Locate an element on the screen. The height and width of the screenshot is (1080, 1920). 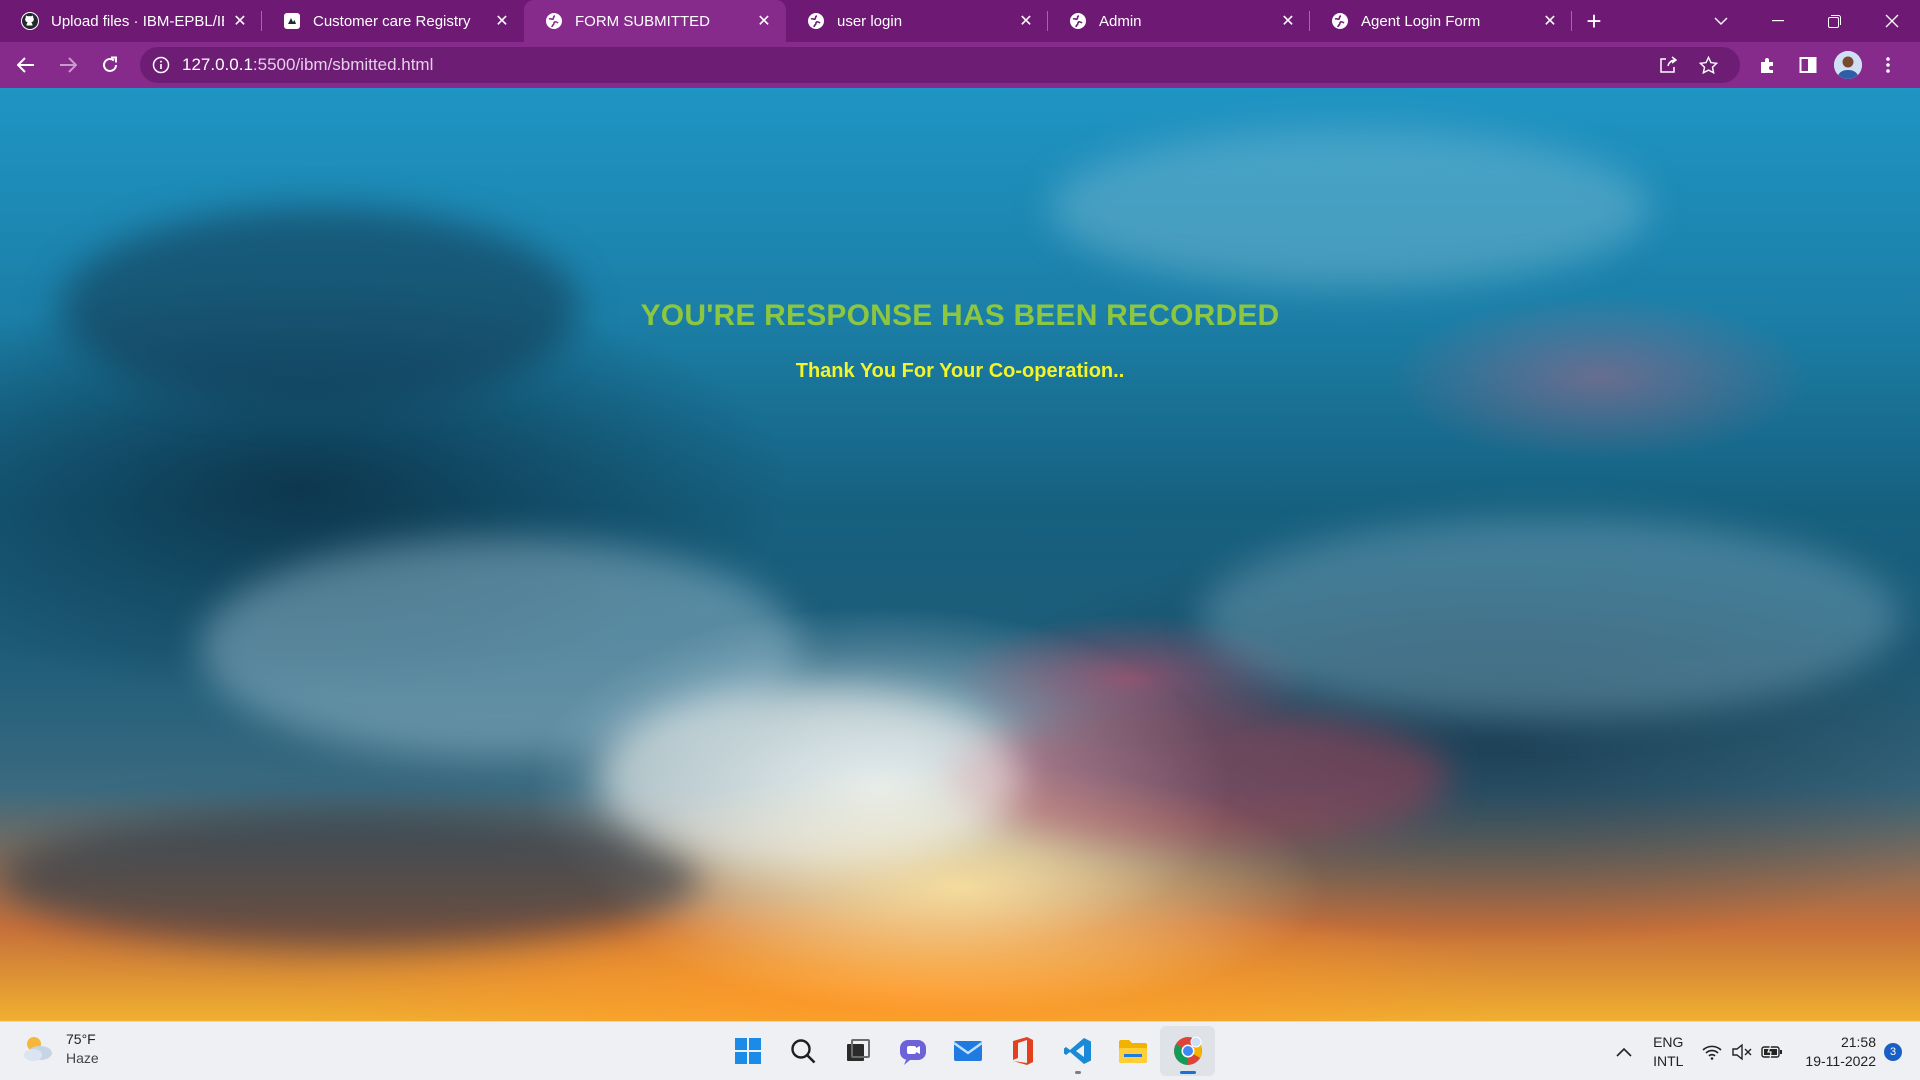
tab-title: Admin is located at coordinates (1120, 21).